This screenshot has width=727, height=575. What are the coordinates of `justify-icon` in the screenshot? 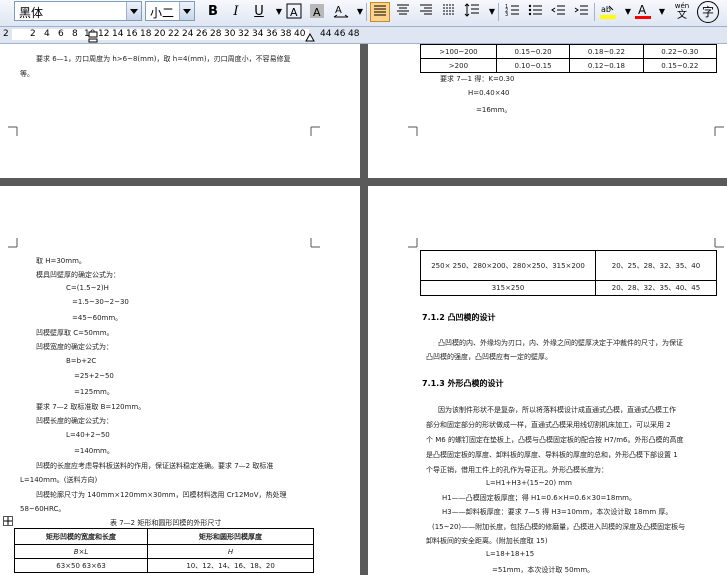 It's located at (380, 10).